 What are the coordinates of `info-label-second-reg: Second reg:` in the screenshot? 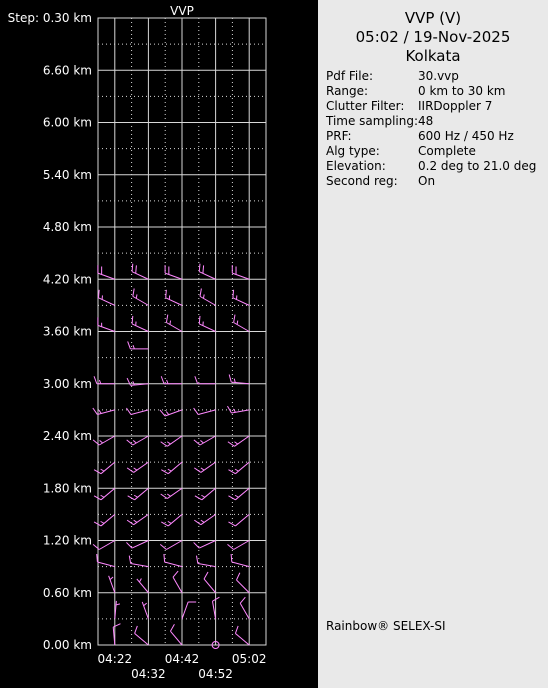 It's located at (362, 181).